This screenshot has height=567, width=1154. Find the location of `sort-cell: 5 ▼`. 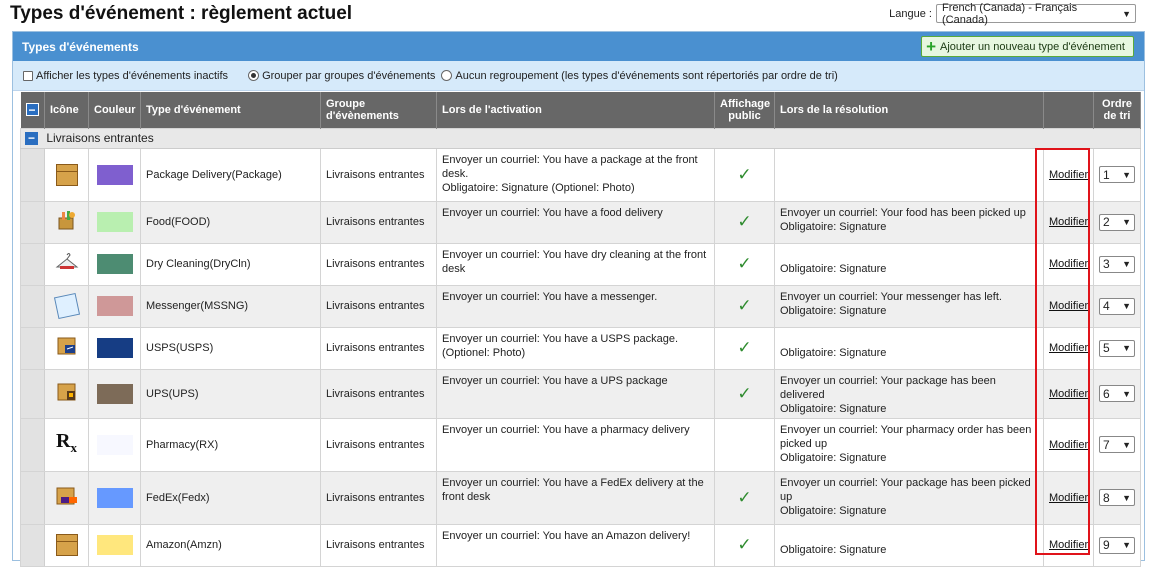

sort-cell: 5 ▼ is located at coordinates (1117, 348).